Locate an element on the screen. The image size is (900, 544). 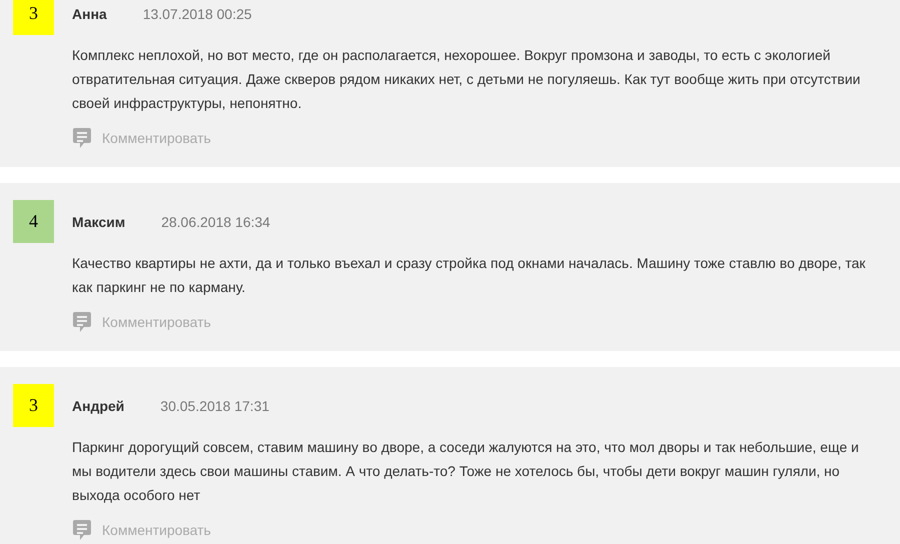
author-name: Андрей is located at coordinates (98, 406).